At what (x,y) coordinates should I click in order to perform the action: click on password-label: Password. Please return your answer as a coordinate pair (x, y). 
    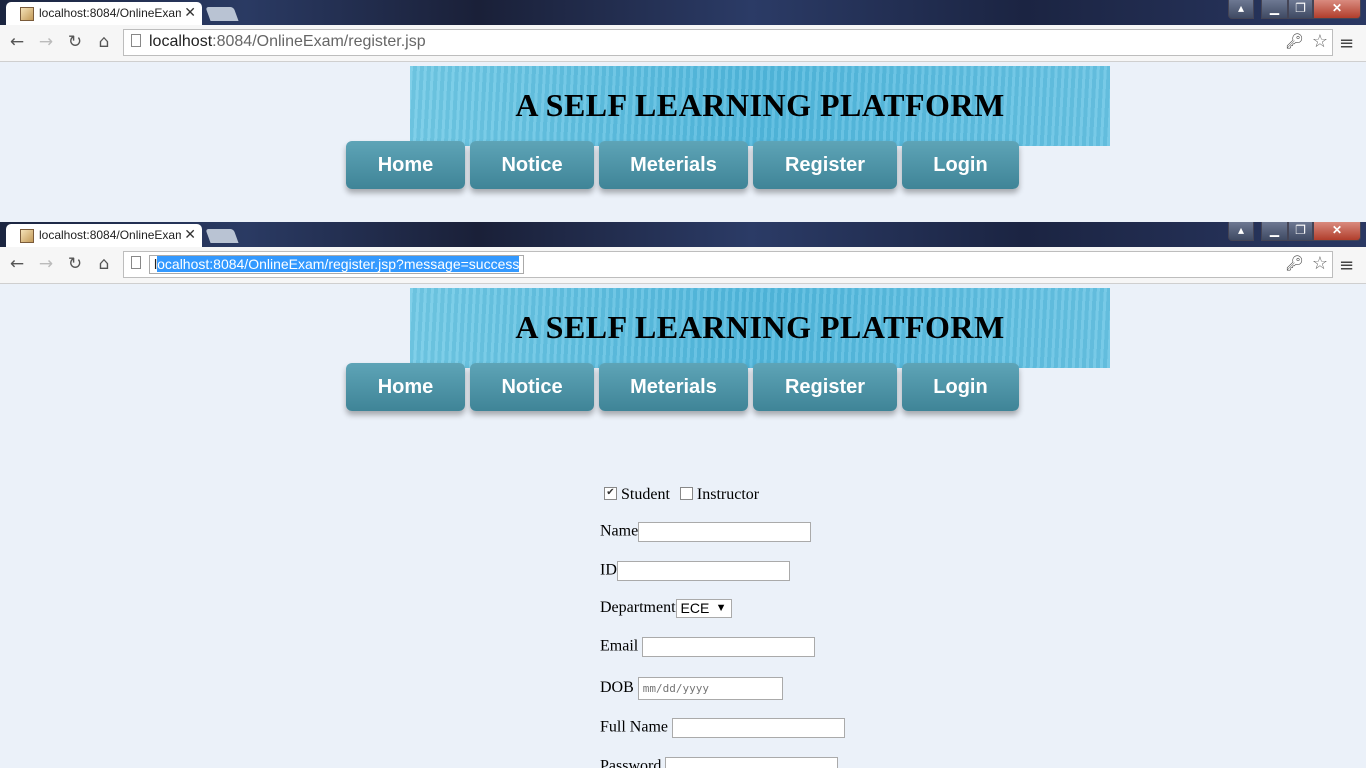
    Looking at the image, I should click on (631, 762).